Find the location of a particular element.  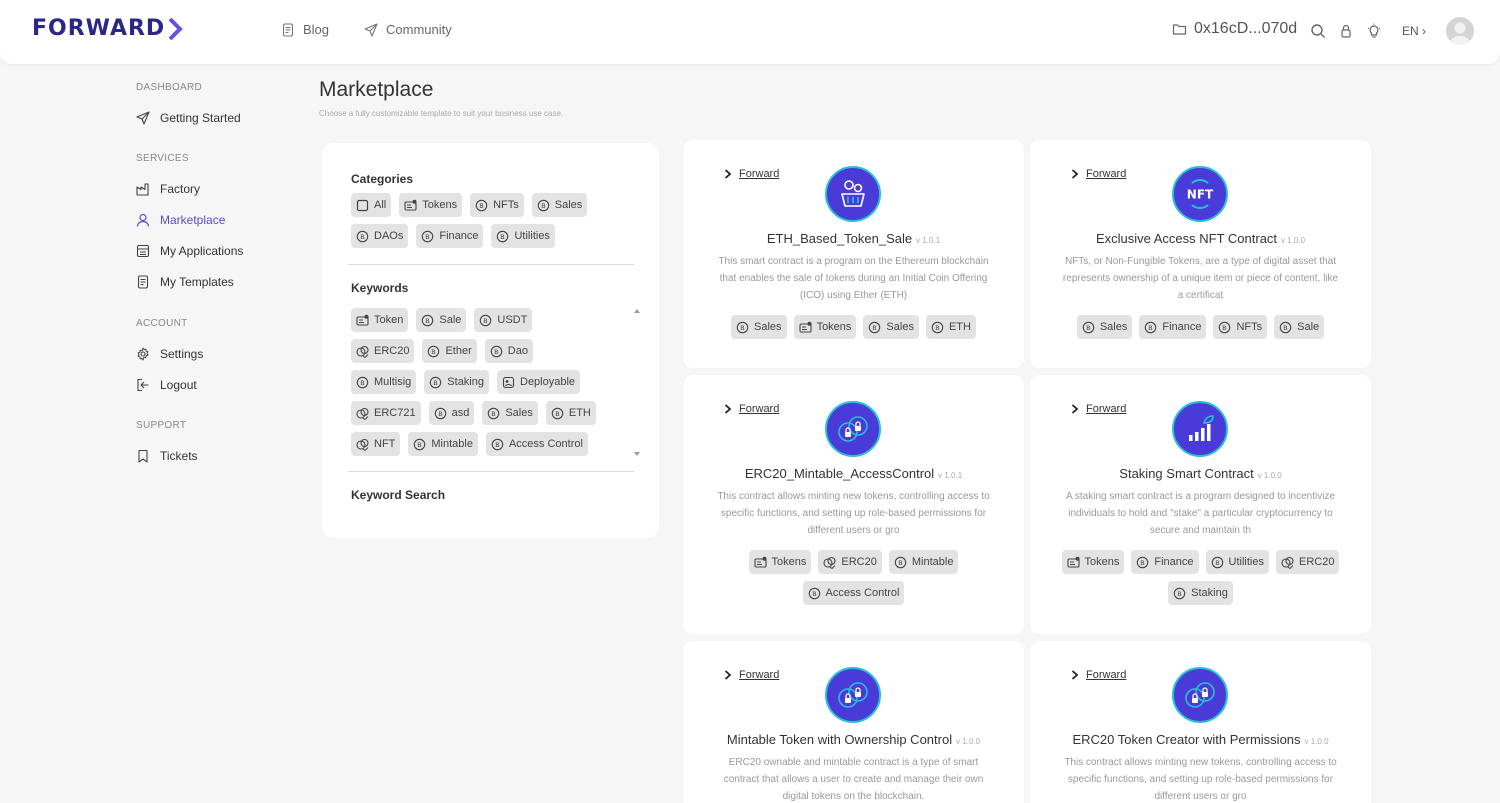

card-title: ETH_Based_Token_Sale v 1.0.1 is located at coordinates (853, 238).